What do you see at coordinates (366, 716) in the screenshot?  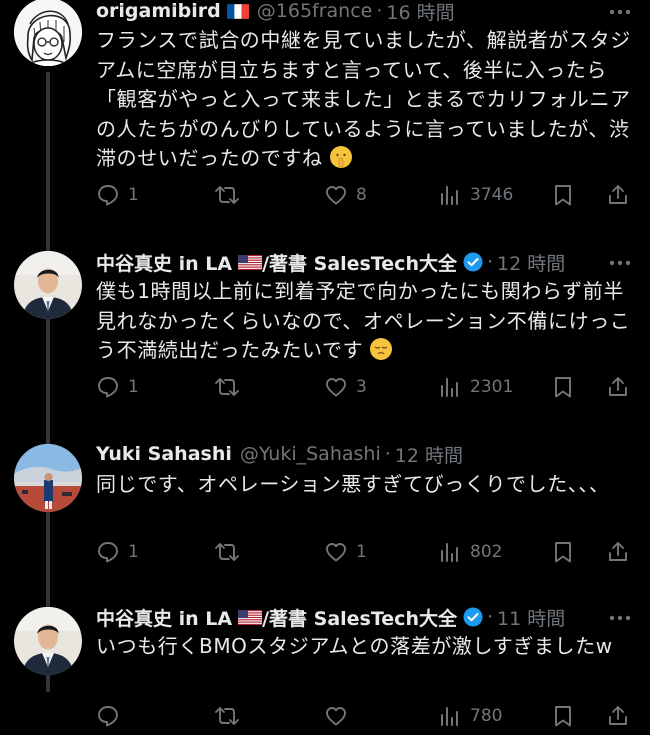 I see `action-bar: 780` at bounding box center [366, 716].